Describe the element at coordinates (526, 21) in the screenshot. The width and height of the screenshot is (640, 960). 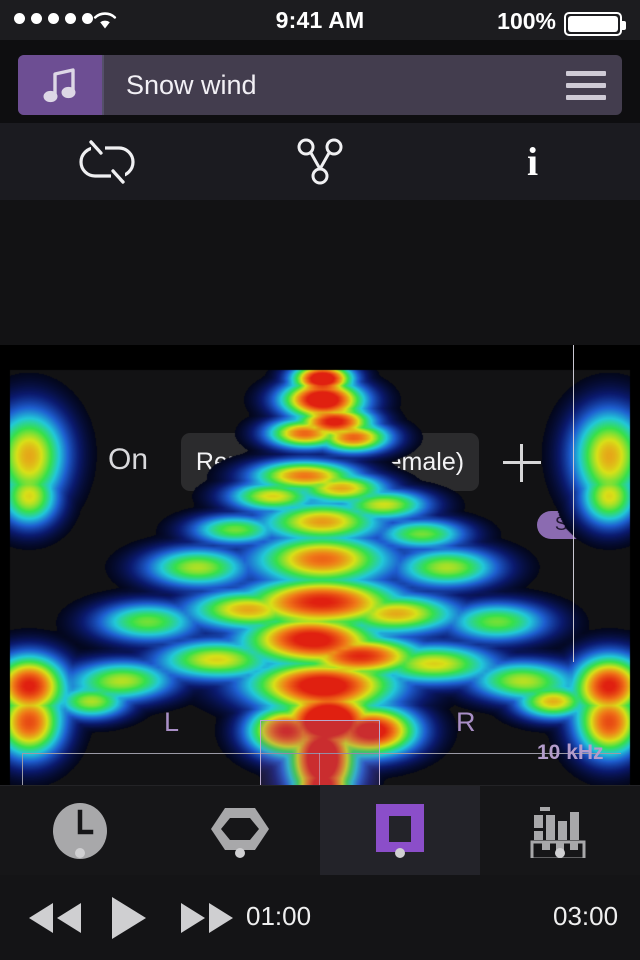
I see `battery-percent: 100%` at that location.